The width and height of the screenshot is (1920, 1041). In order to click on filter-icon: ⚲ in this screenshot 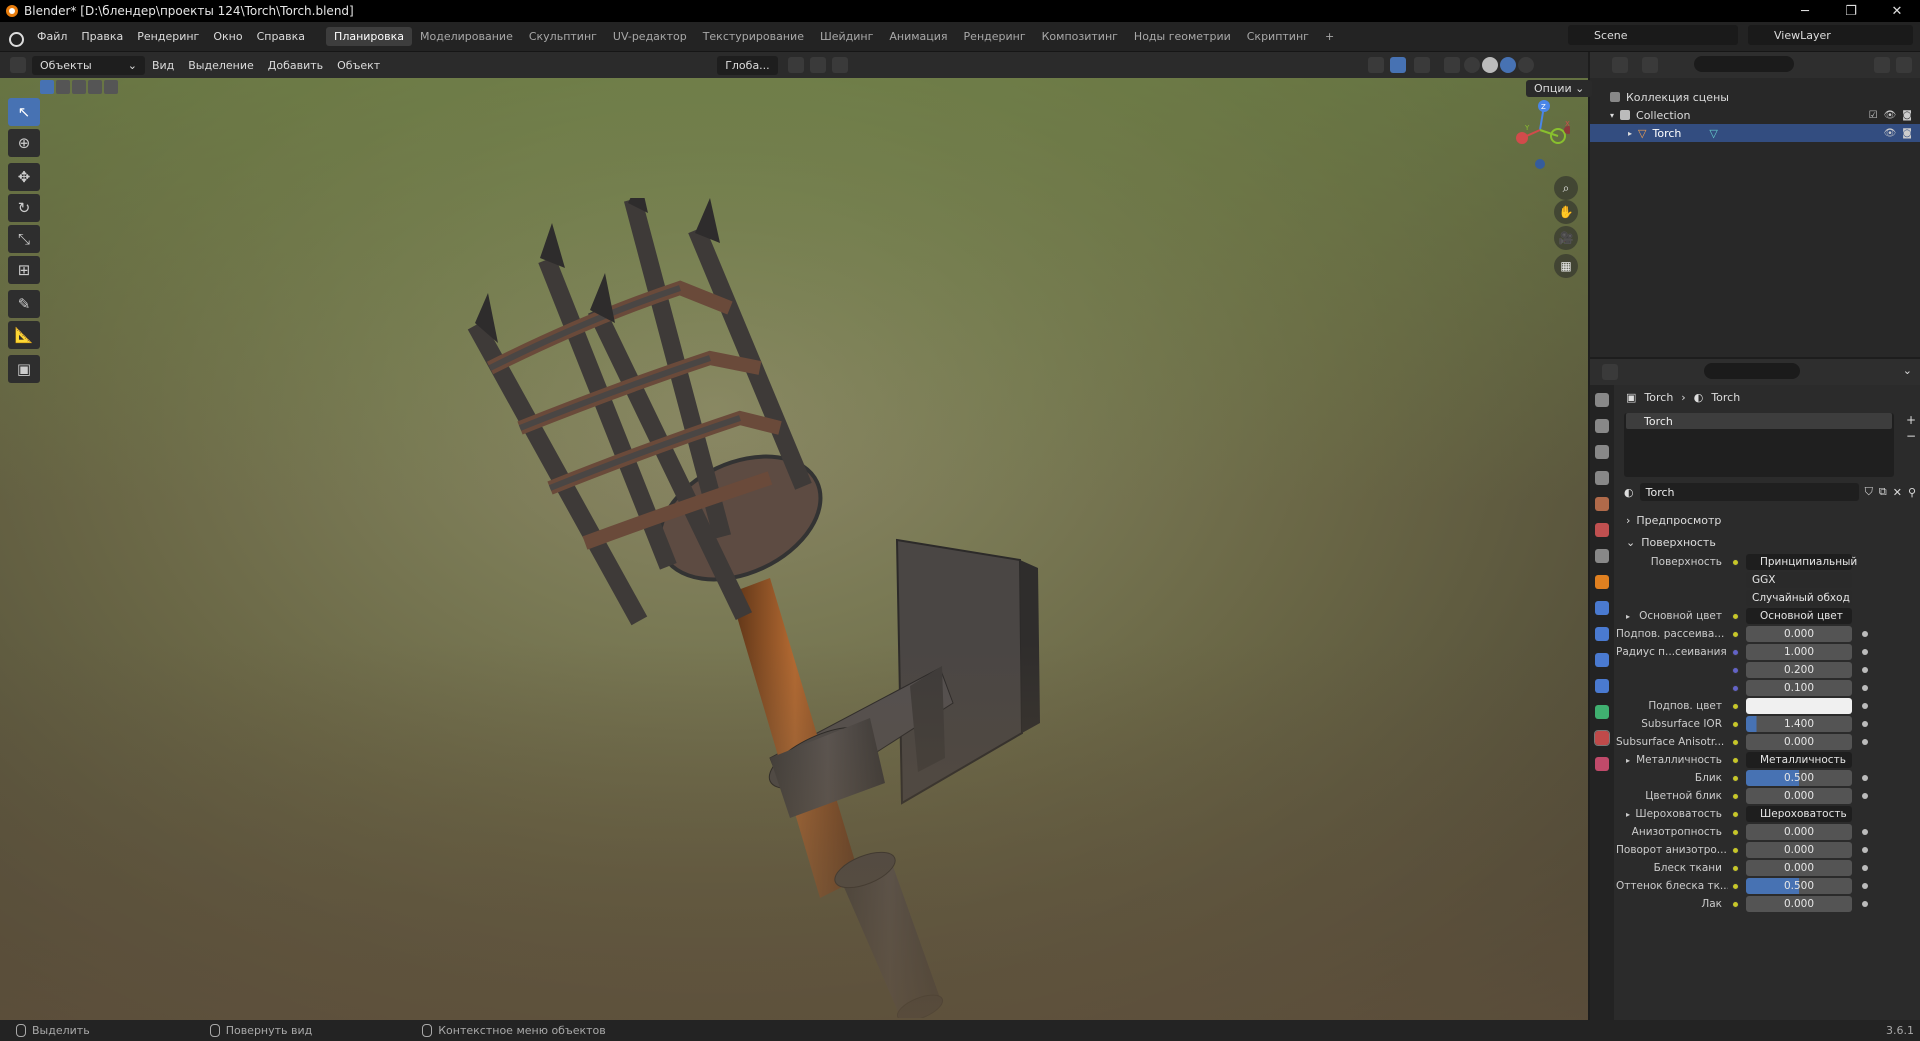, I will do `click(1912, 492)`.